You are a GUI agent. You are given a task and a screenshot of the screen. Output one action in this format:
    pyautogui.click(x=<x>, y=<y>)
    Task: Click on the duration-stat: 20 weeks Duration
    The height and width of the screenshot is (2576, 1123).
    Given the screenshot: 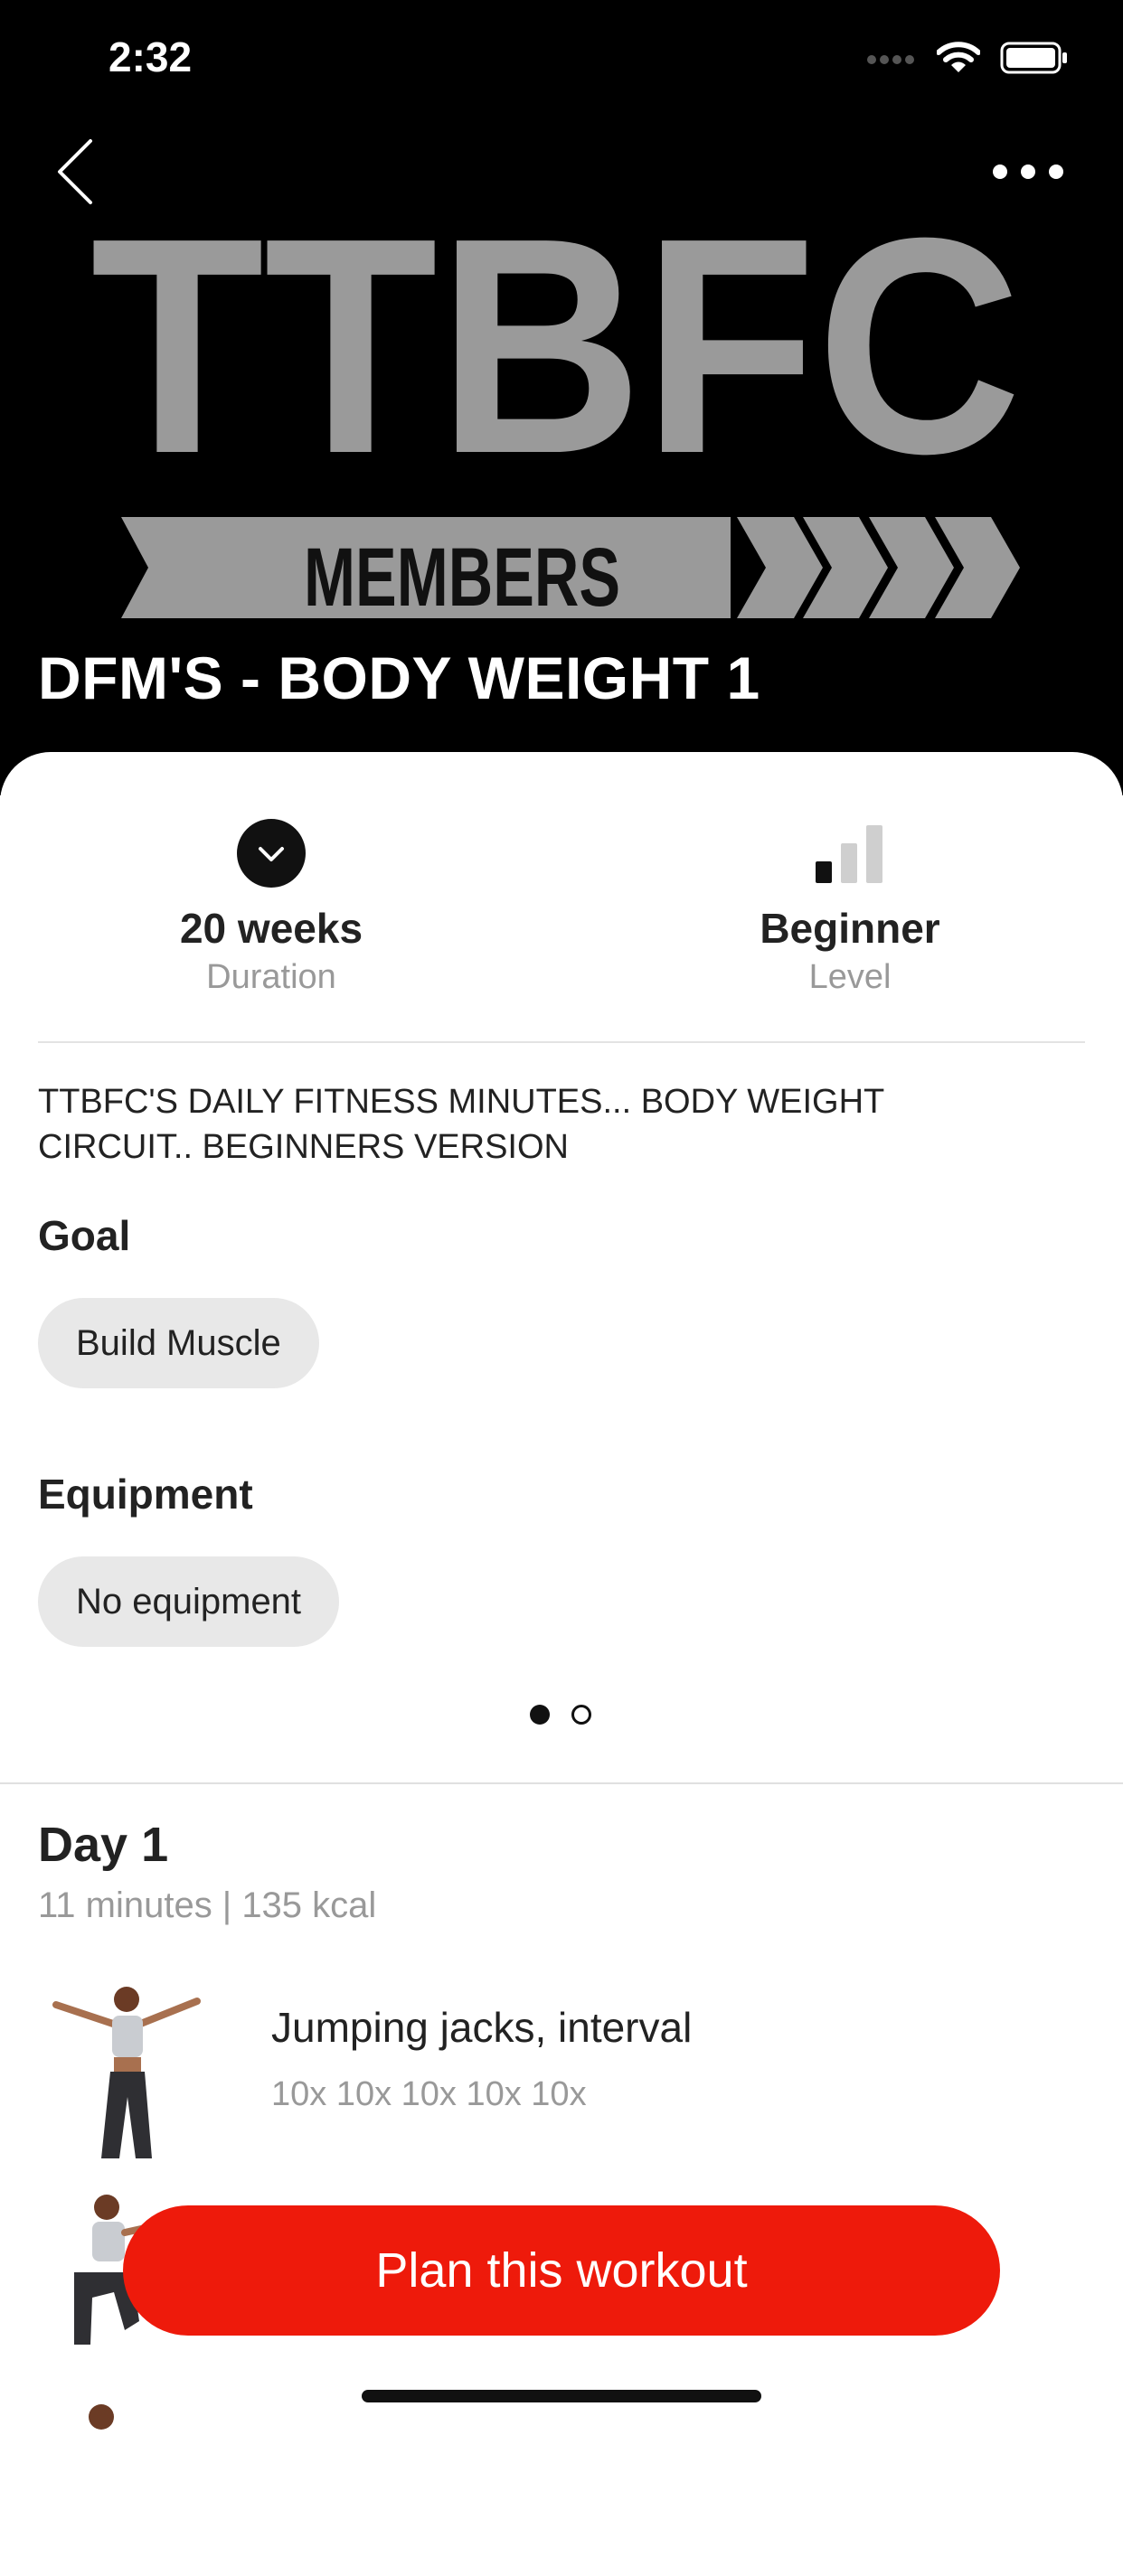 What is the action you would take?
    pyautogui.click(x=271, y=907)
    